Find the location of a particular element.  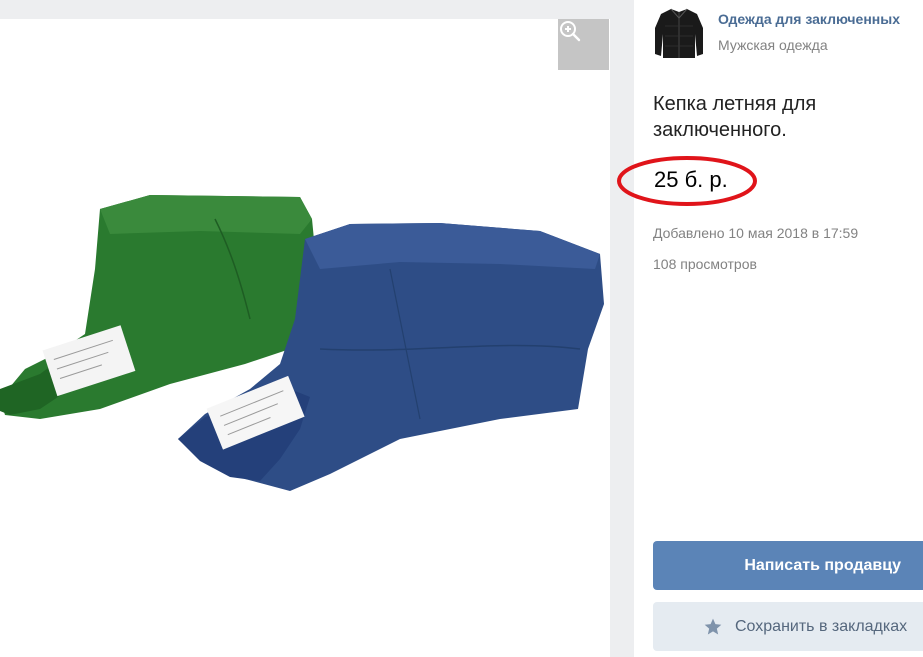

save-bookmark-button: Сохранить в закладках is located at coordinates (788, 626).